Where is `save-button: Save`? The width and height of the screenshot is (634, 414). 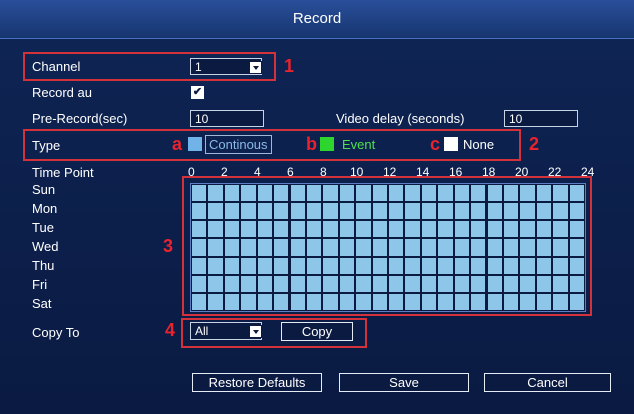
save-button: Save is located at coordinates (404, 382).